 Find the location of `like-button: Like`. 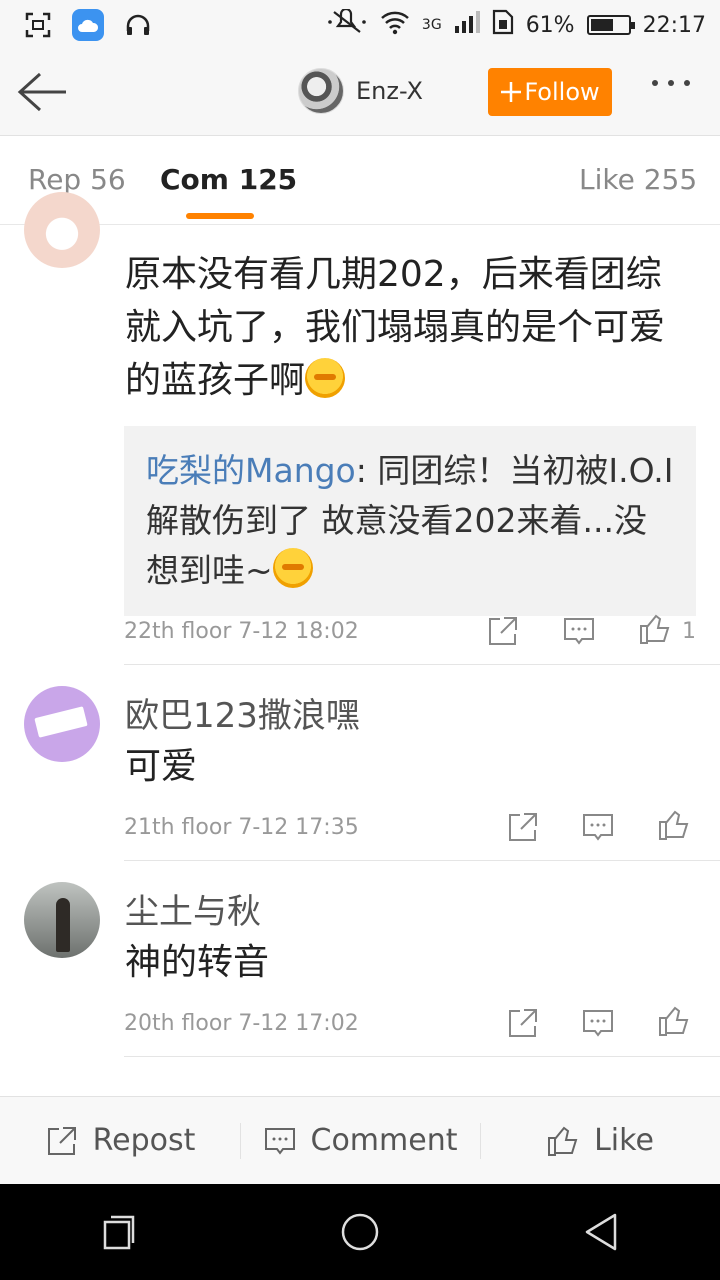

like-button: Like is located at coordinates (600, 1140).